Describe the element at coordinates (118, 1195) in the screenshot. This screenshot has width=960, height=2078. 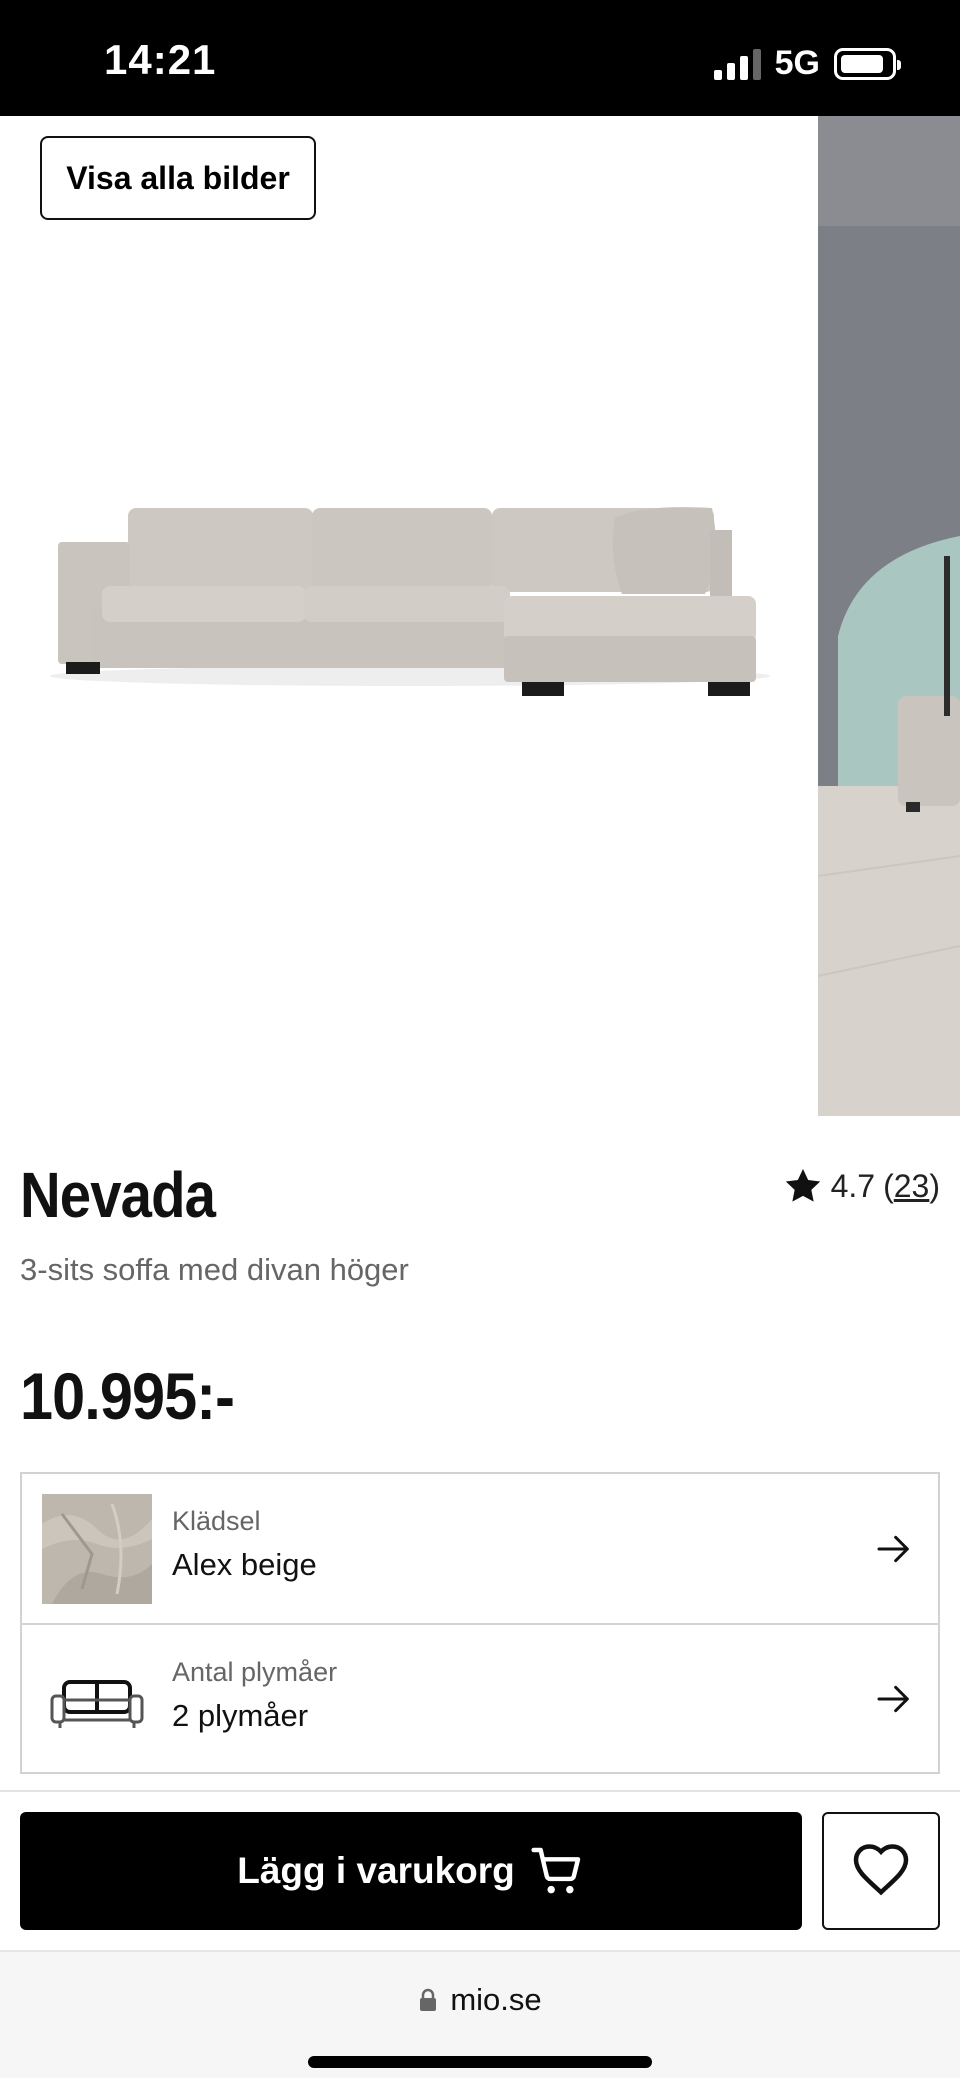
I see `product-title: Nevada` at that location.